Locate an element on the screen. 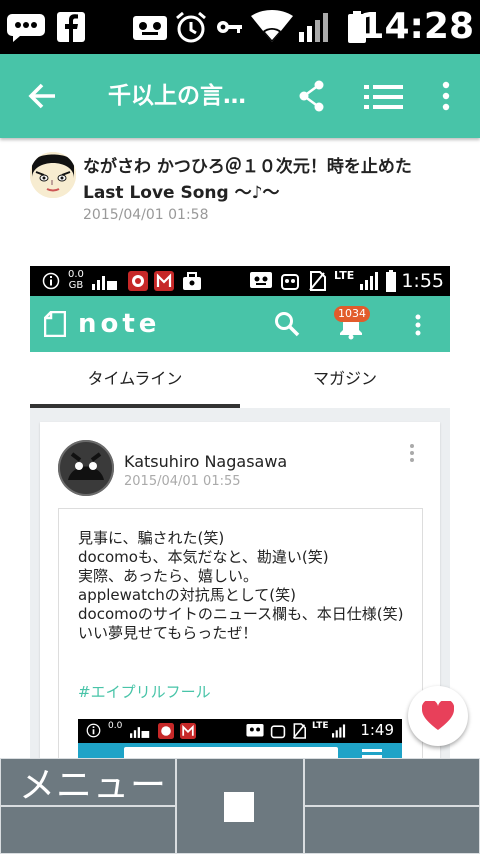 This screenshot has width=480, height=854. soft-key-right-bottom is located at coordinates (392, 830).